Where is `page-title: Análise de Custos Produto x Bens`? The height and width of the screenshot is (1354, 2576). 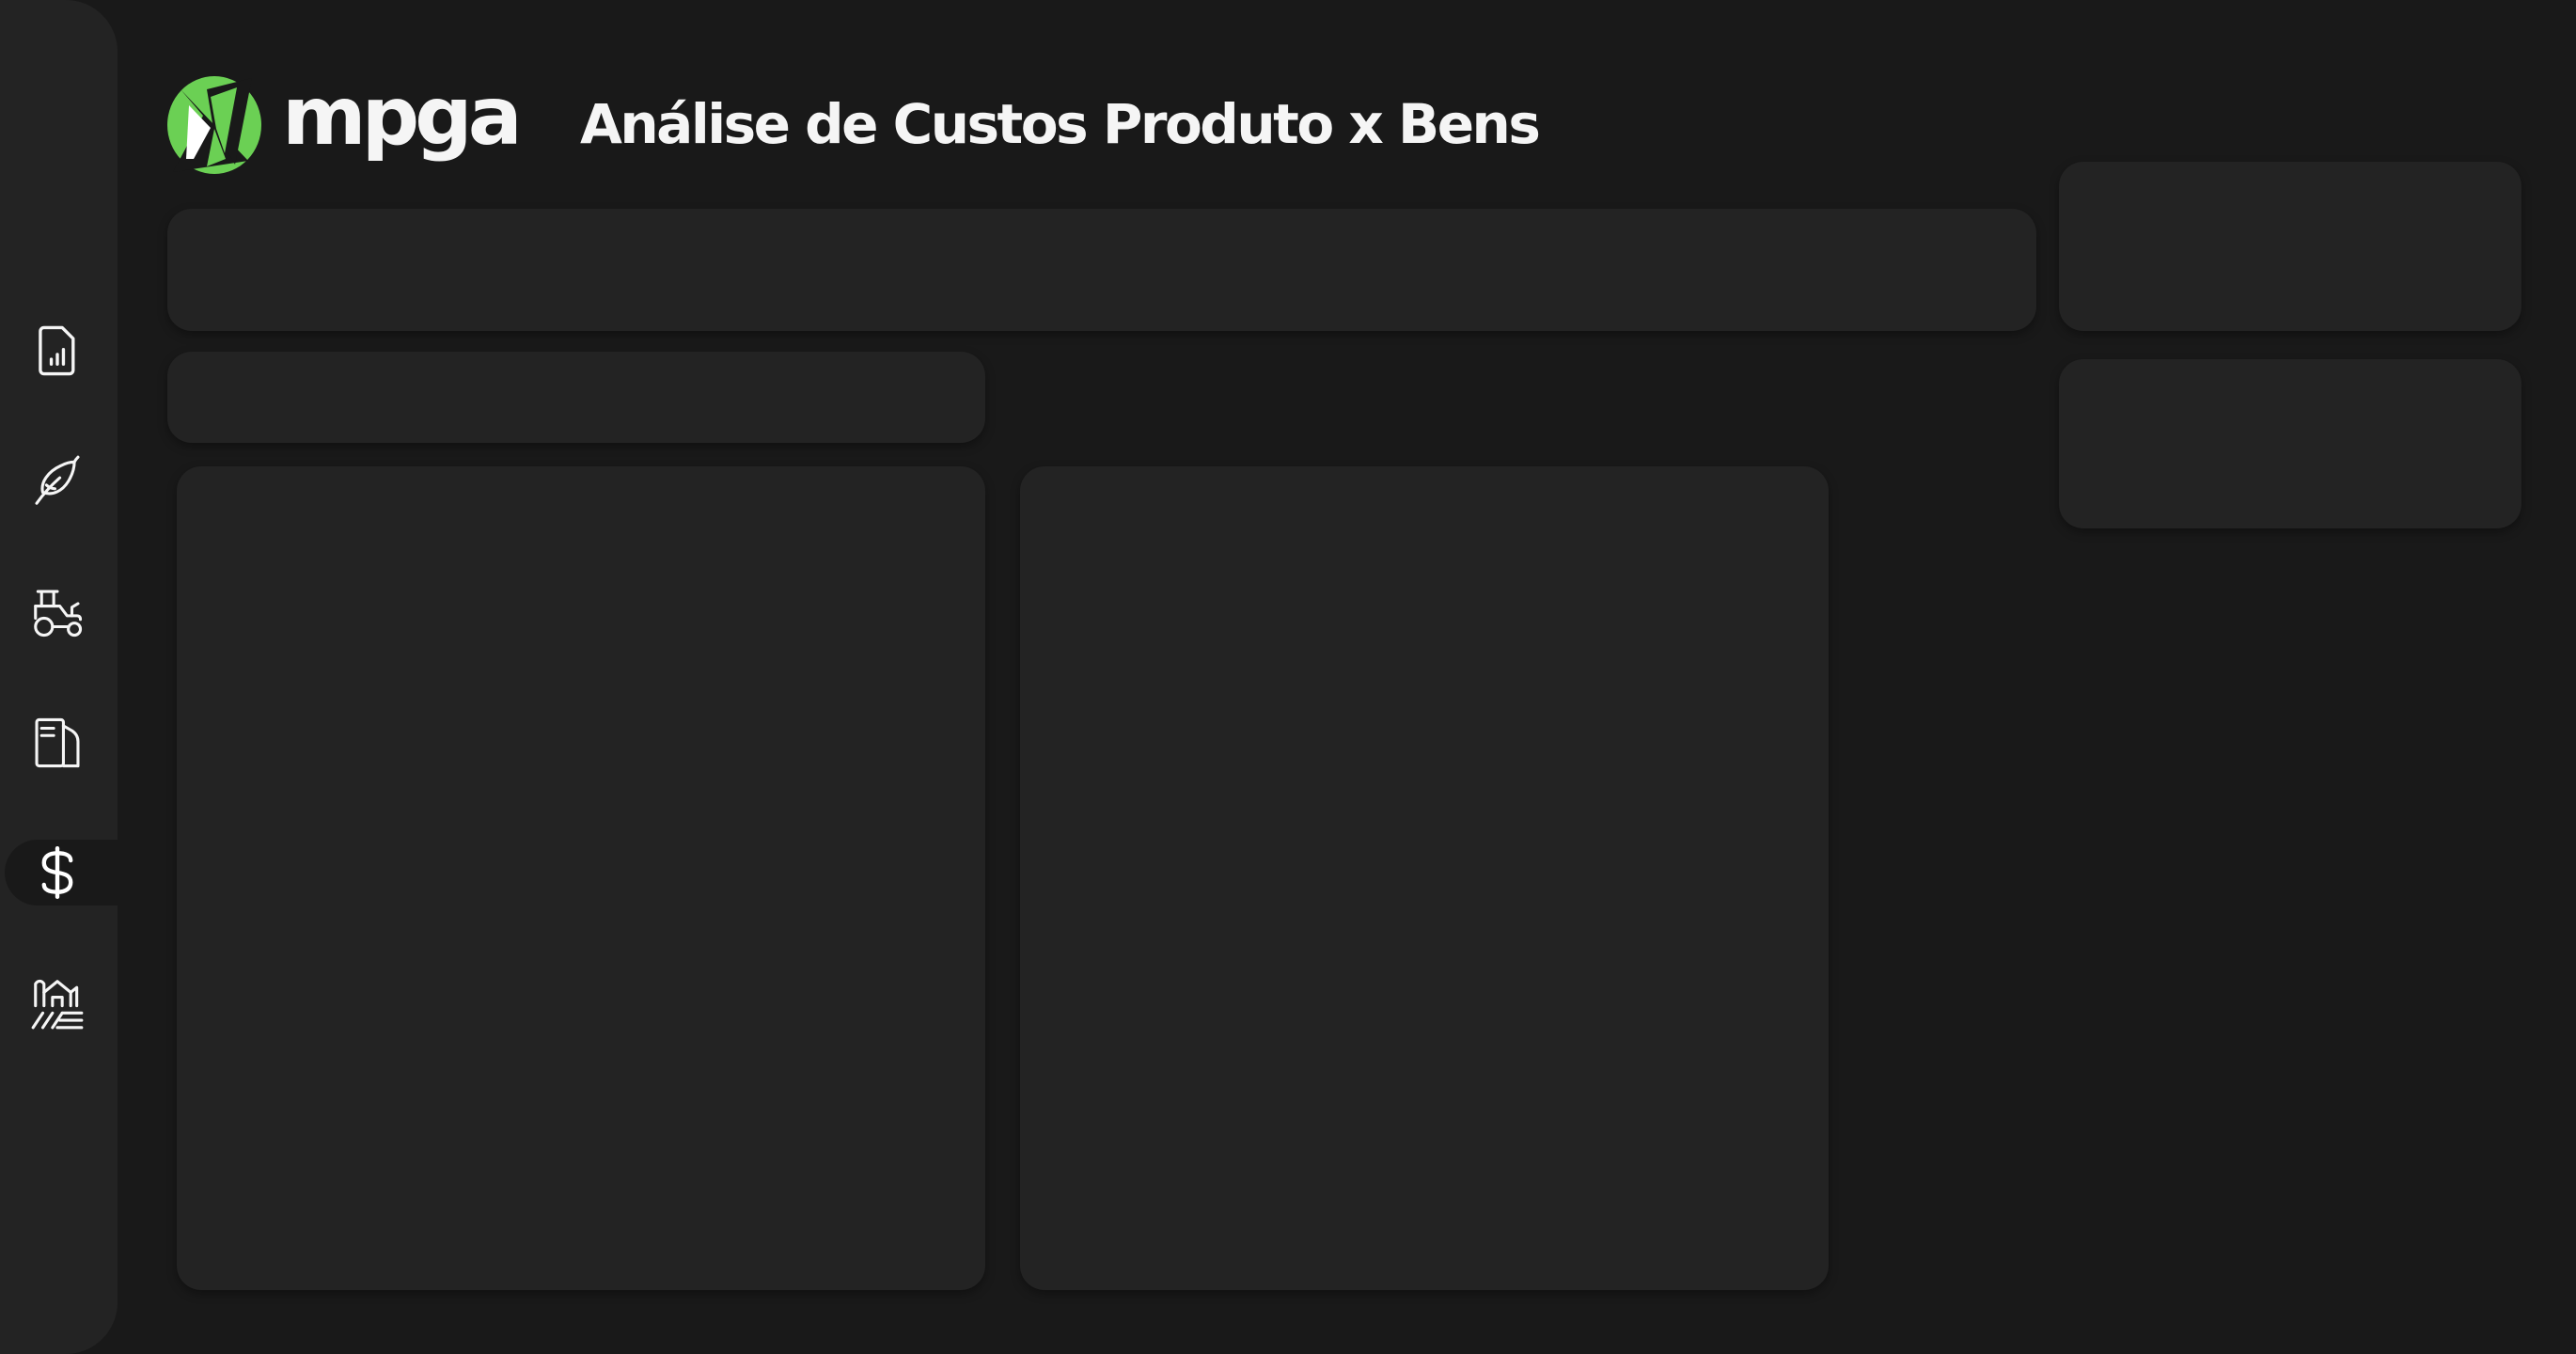
page-title: Análise de Custos Produto x Bens is located at coordinates (1061, 124).